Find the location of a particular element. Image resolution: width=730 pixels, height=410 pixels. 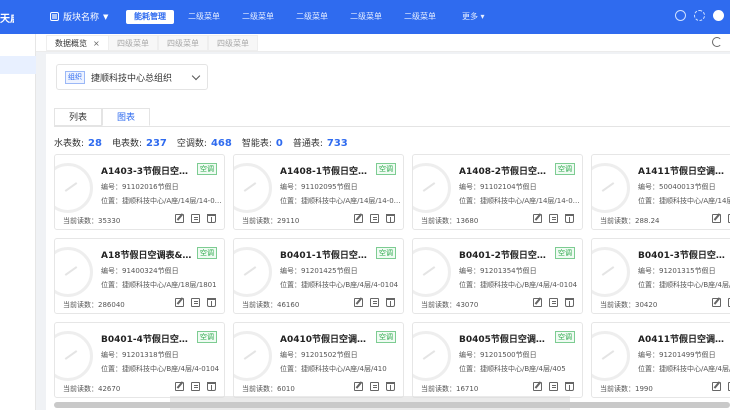

left-sidebar is located at coordinates (18, 222).